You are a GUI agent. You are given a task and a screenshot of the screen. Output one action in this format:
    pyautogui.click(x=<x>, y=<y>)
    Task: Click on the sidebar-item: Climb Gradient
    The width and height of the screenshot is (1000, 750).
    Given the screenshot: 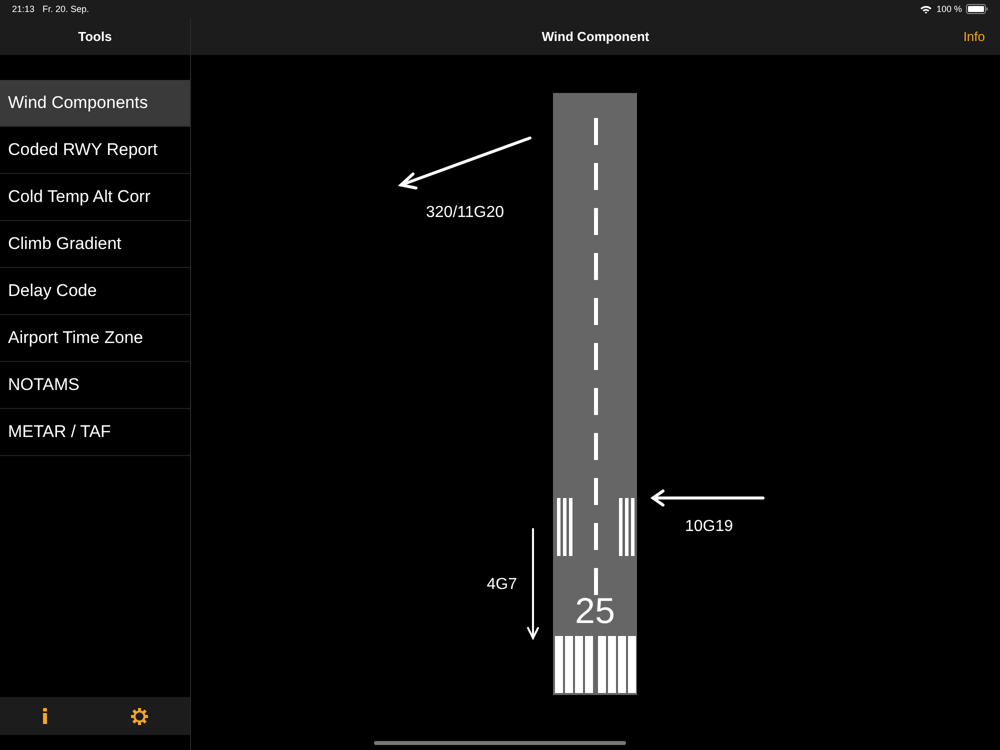 What is the action you would take?
    pyautogui.click(x=95, y=244)
    